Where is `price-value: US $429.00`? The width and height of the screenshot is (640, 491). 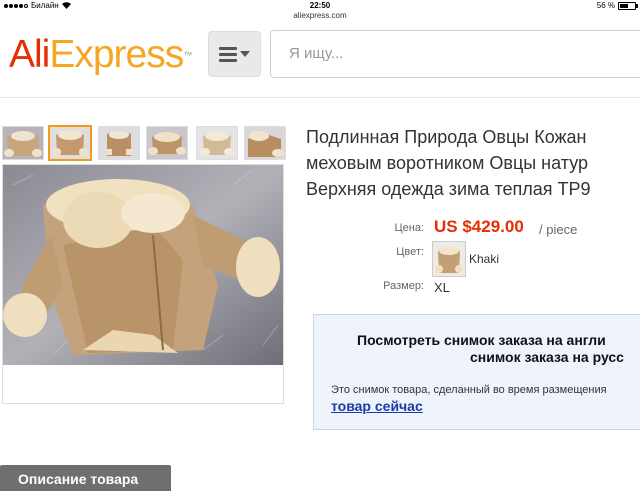 price-value: US $429.00 is located at coordinates (479, 226).